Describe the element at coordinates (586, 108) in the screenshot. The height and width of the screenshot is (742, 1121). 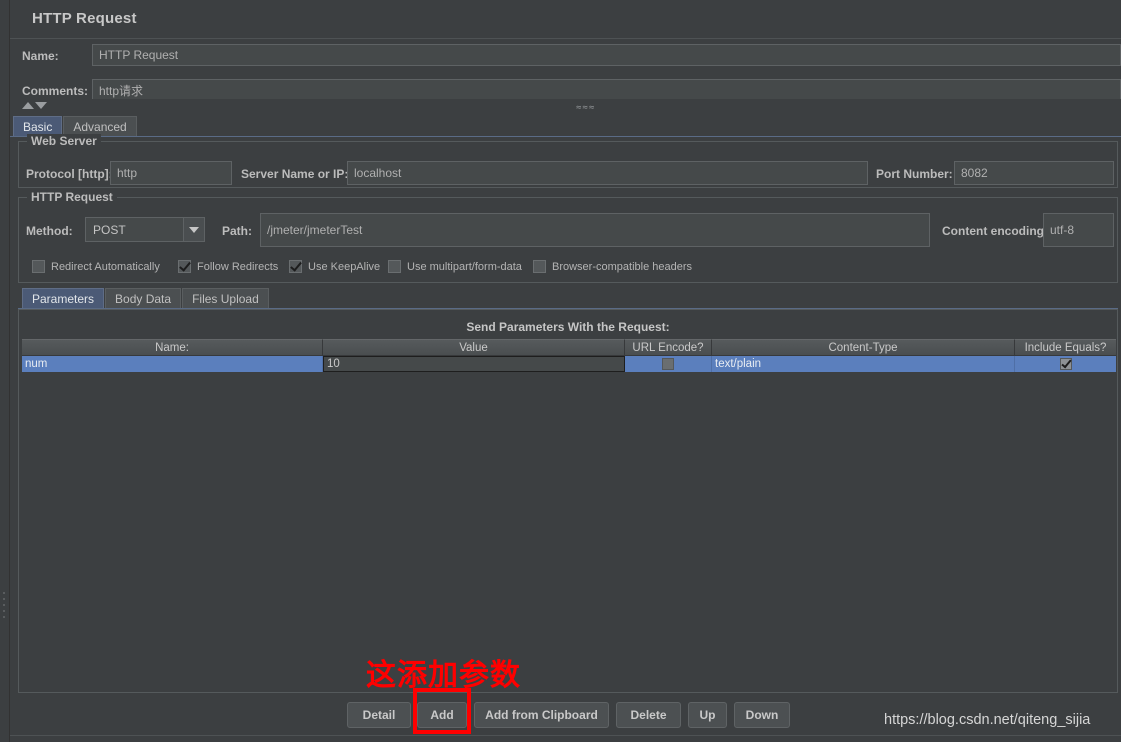
I see `splitter-grip-dots: ≈≈≈` at that location.